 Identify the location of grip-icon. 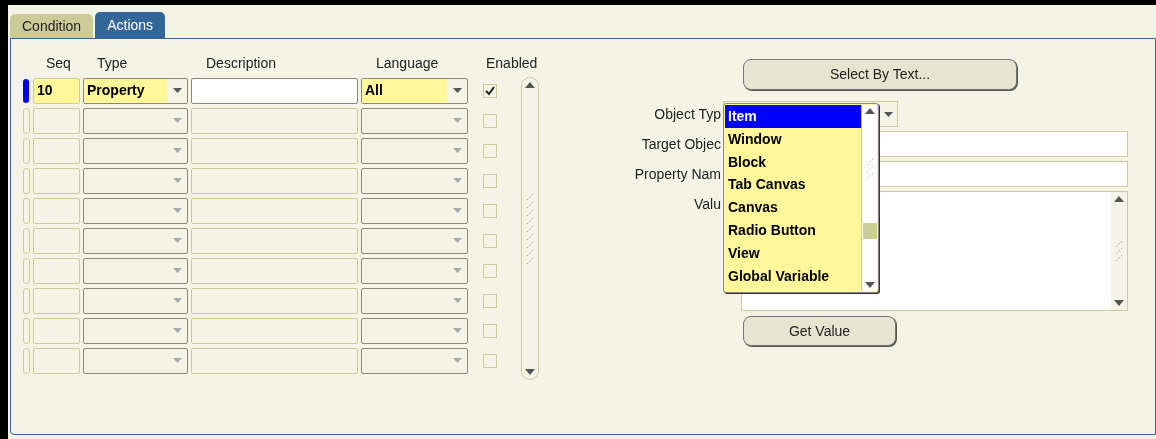
(530, 228).